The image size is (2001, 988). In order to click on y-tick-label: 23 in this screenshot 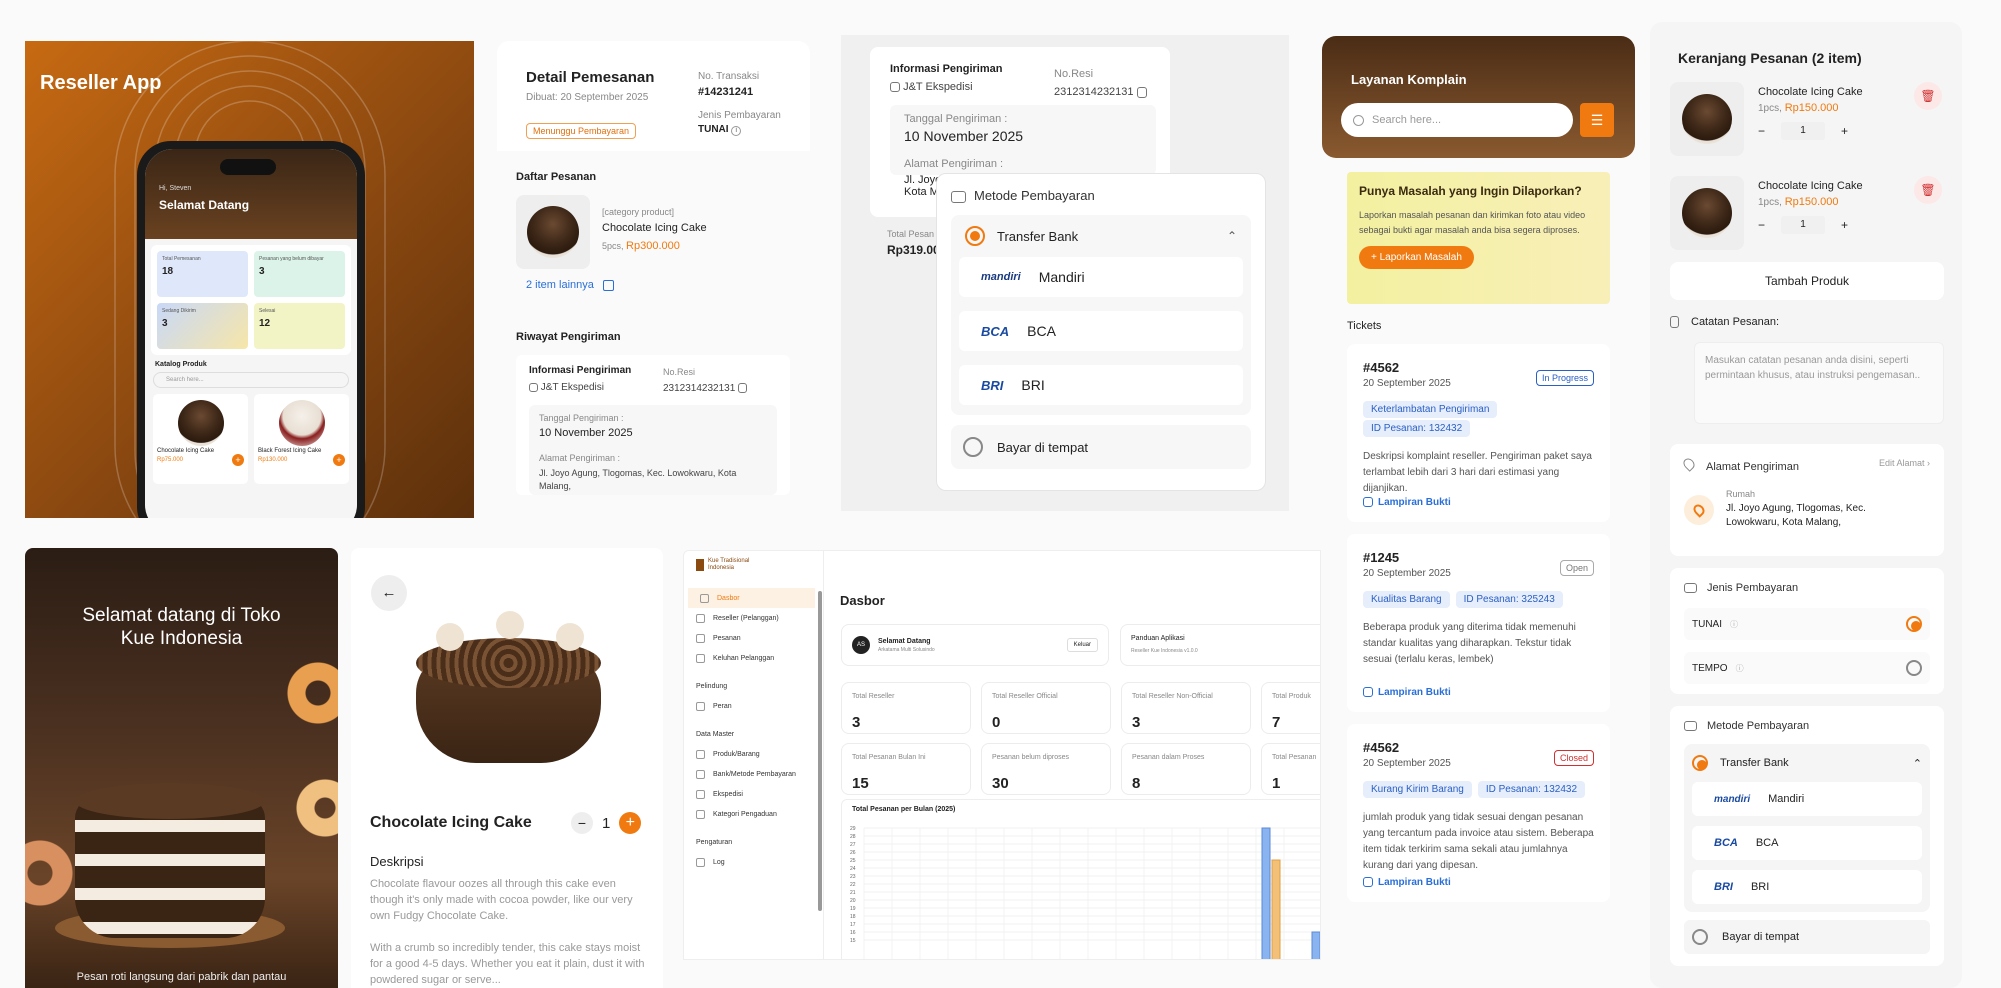, I will do `click(853, 877)`.